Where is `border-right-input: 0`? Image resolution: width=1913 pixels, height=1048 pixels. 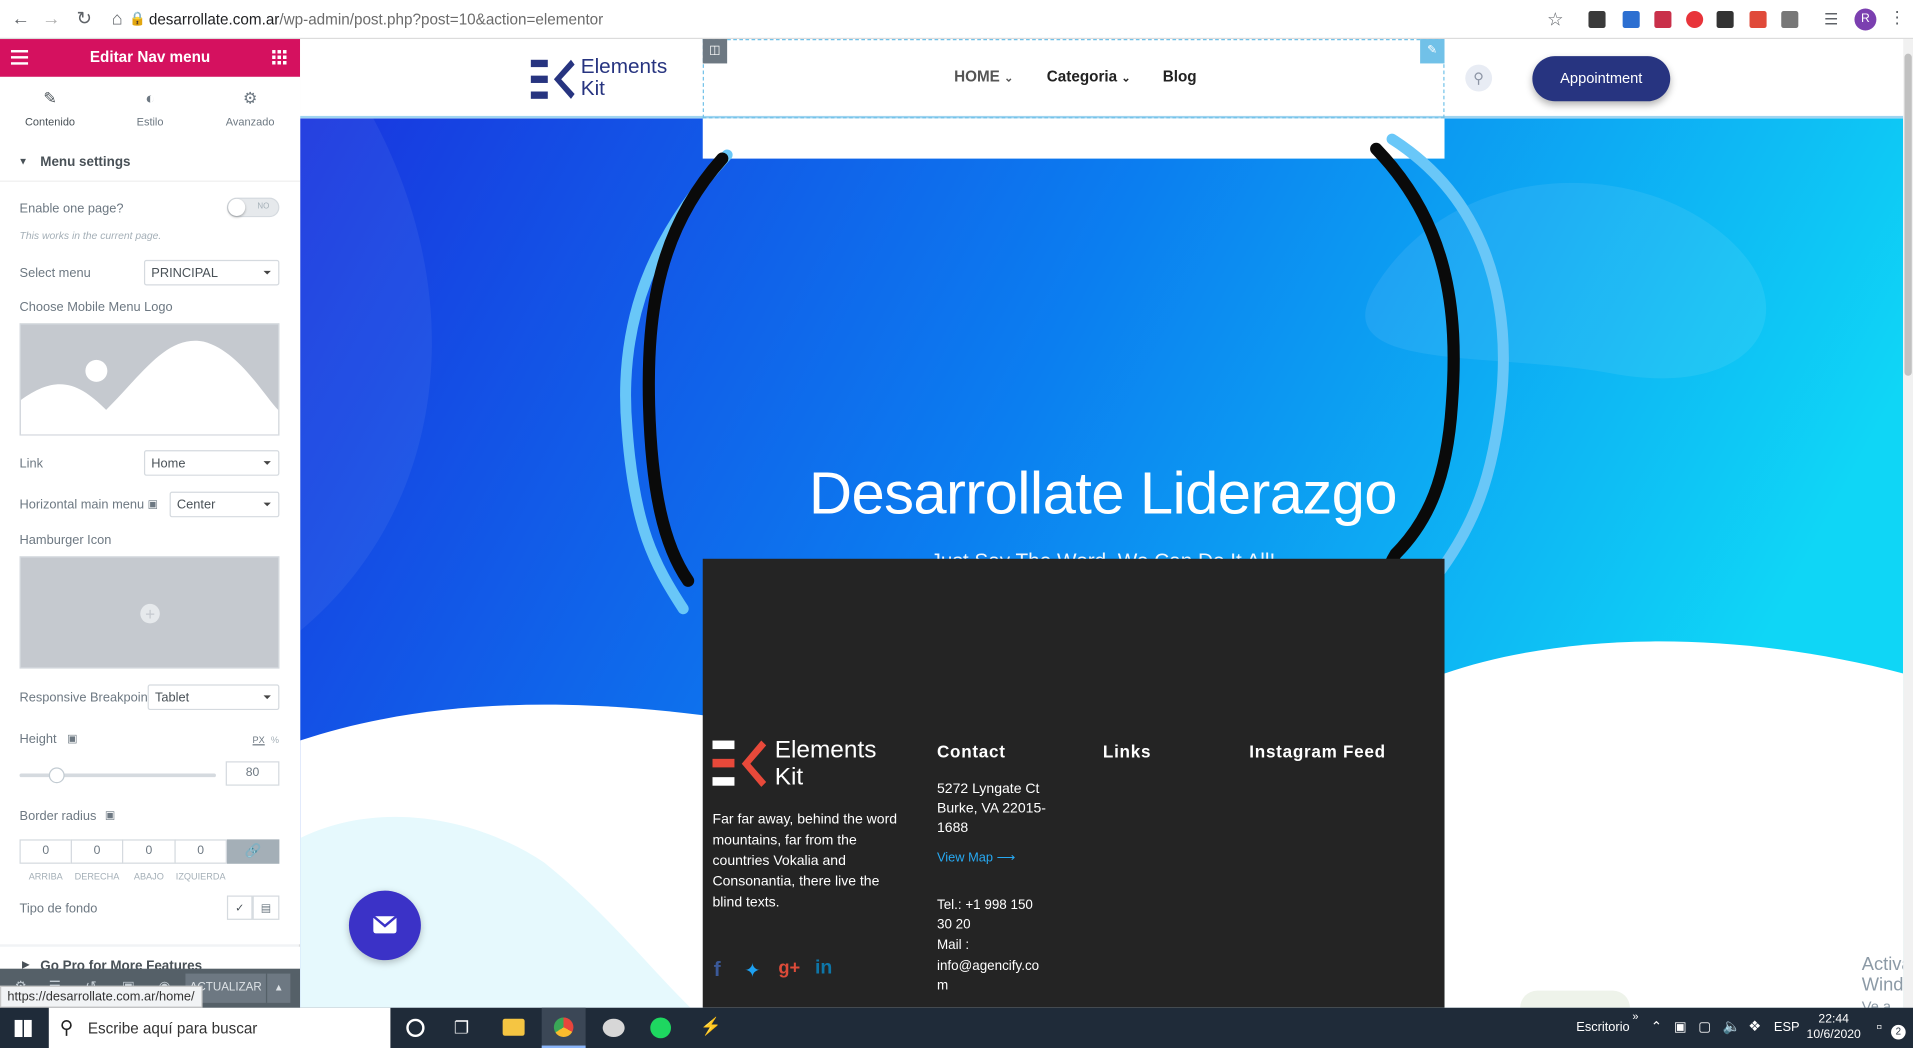 border-right-input: 0 is located at coordinates (97, 851).